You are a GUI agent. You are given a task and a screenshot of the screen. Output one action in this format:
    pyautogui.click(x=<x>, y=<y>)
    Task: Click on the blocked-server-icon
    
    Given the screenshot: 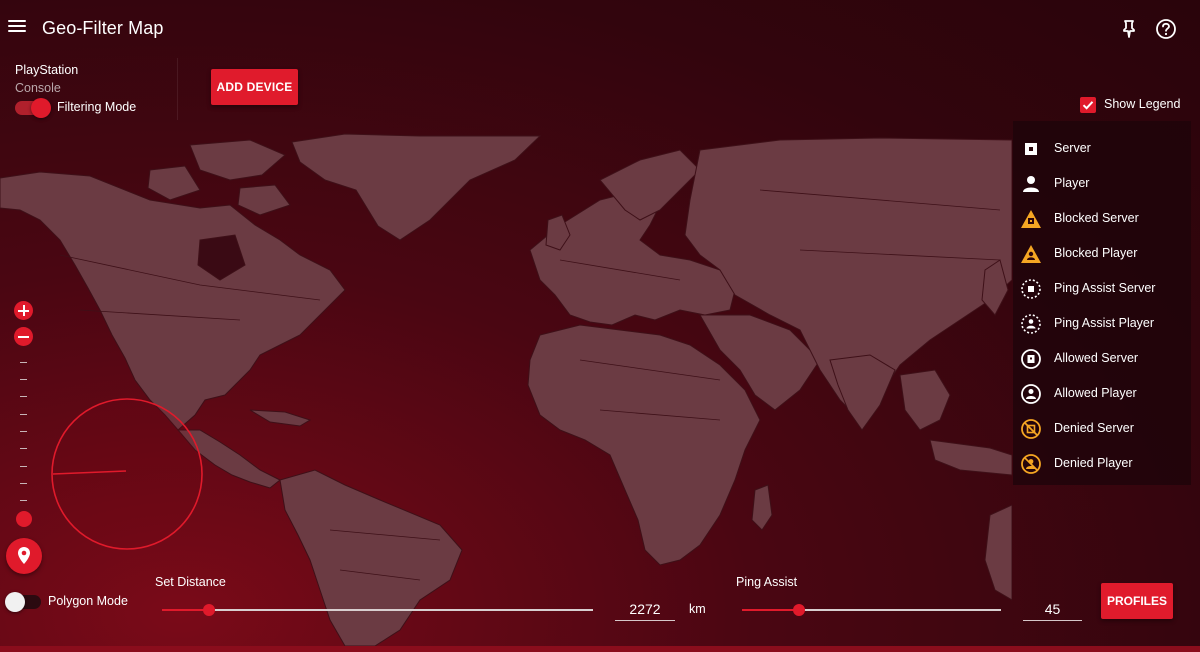 What is the action you would take?
    pyautogui.click(x=1031, y=219)
    